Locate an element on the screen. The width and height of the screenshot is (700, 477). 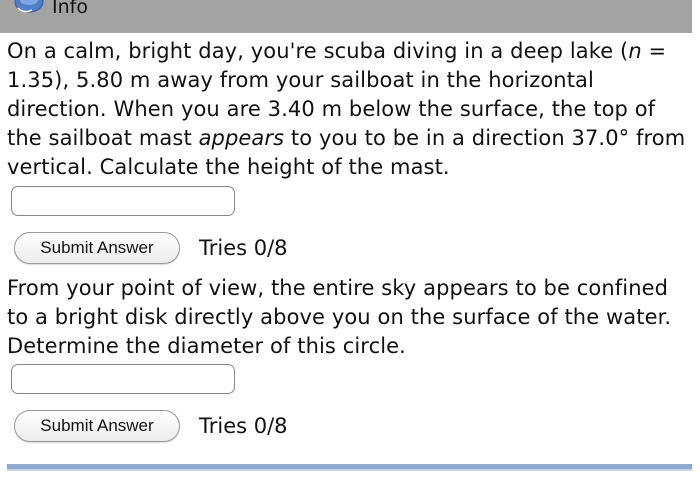
submit-row-2: Submit Answer Tries 0/8 is located at coordinates (151, 426).